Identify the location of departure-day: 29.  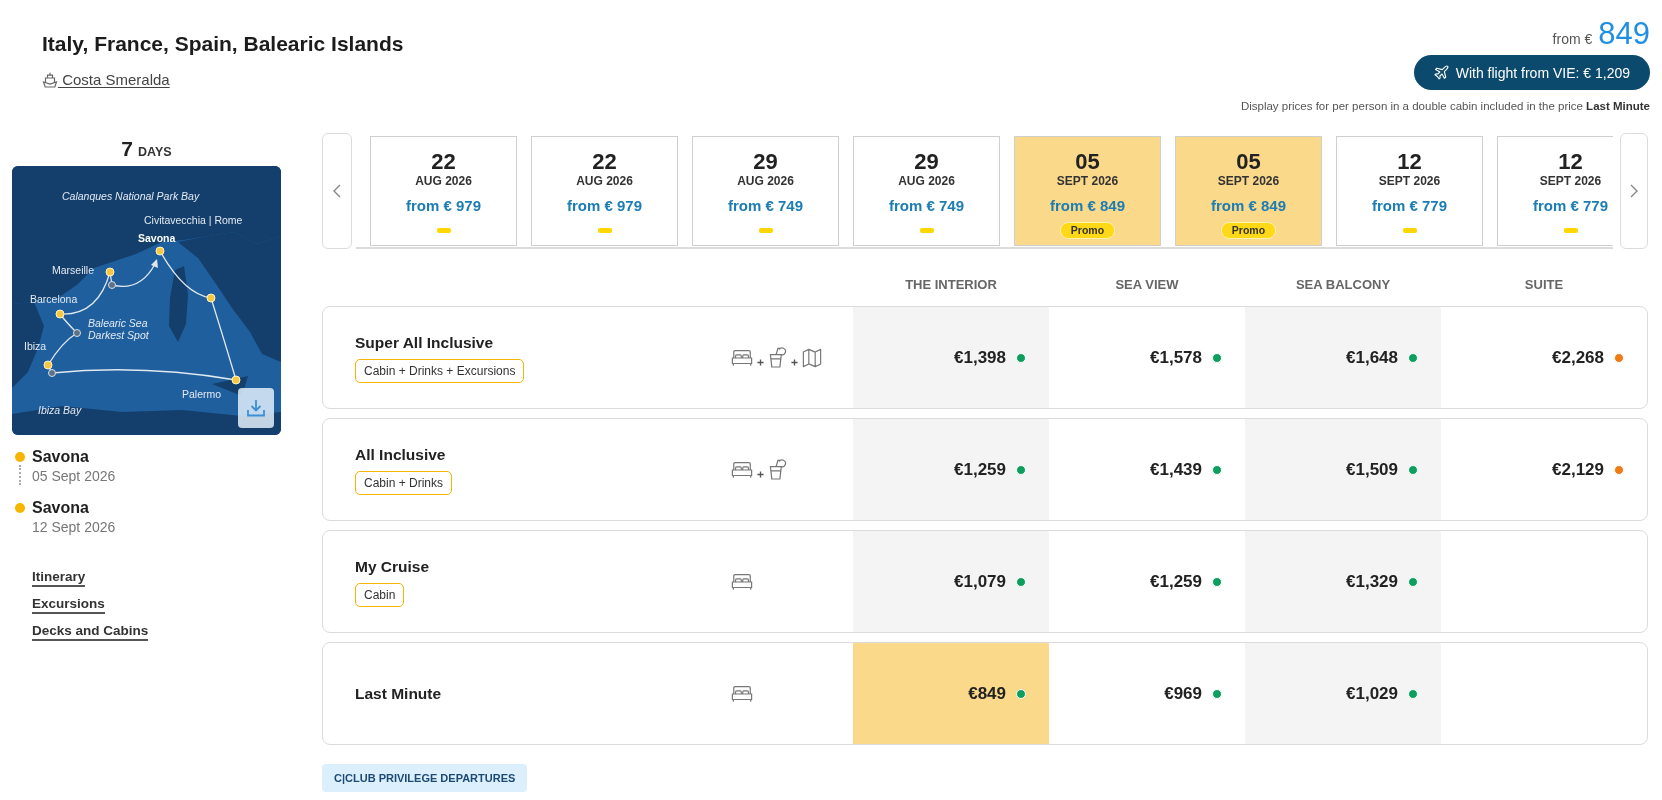
(926, 162).